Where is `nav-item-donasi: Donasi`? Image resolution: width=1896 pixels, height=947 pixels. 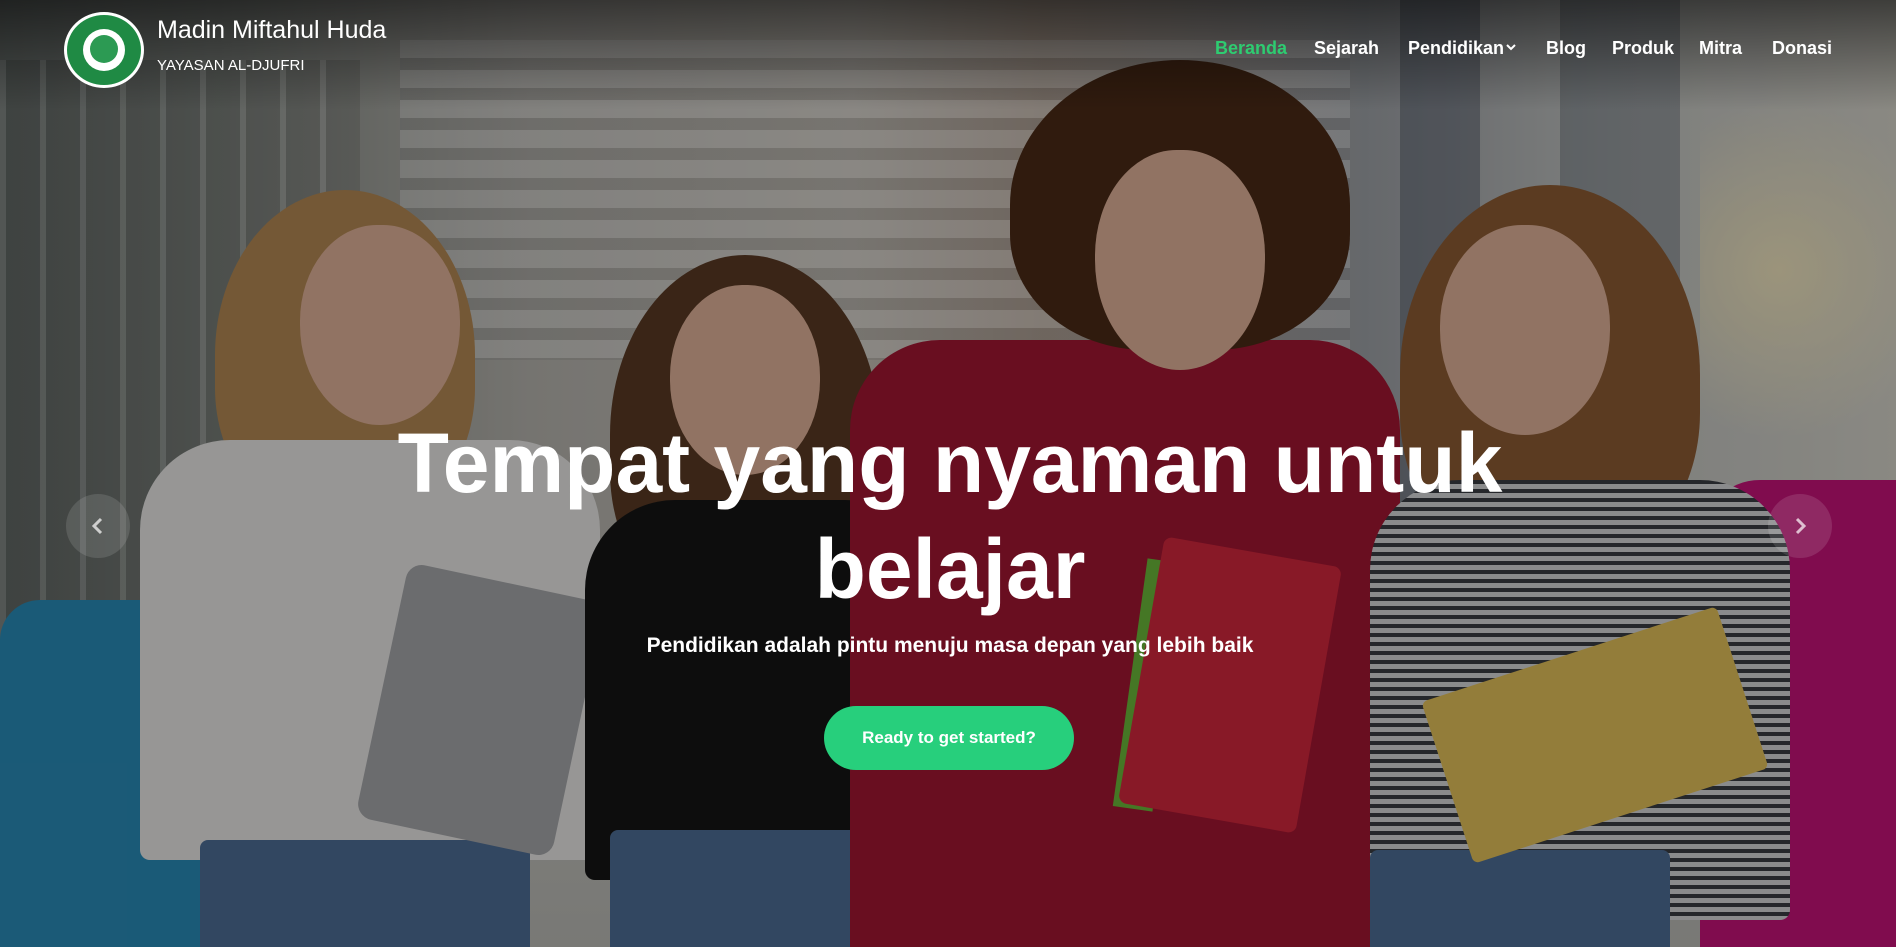
nav-item-donasi: Donasi is located at coordinates (1802, 48).